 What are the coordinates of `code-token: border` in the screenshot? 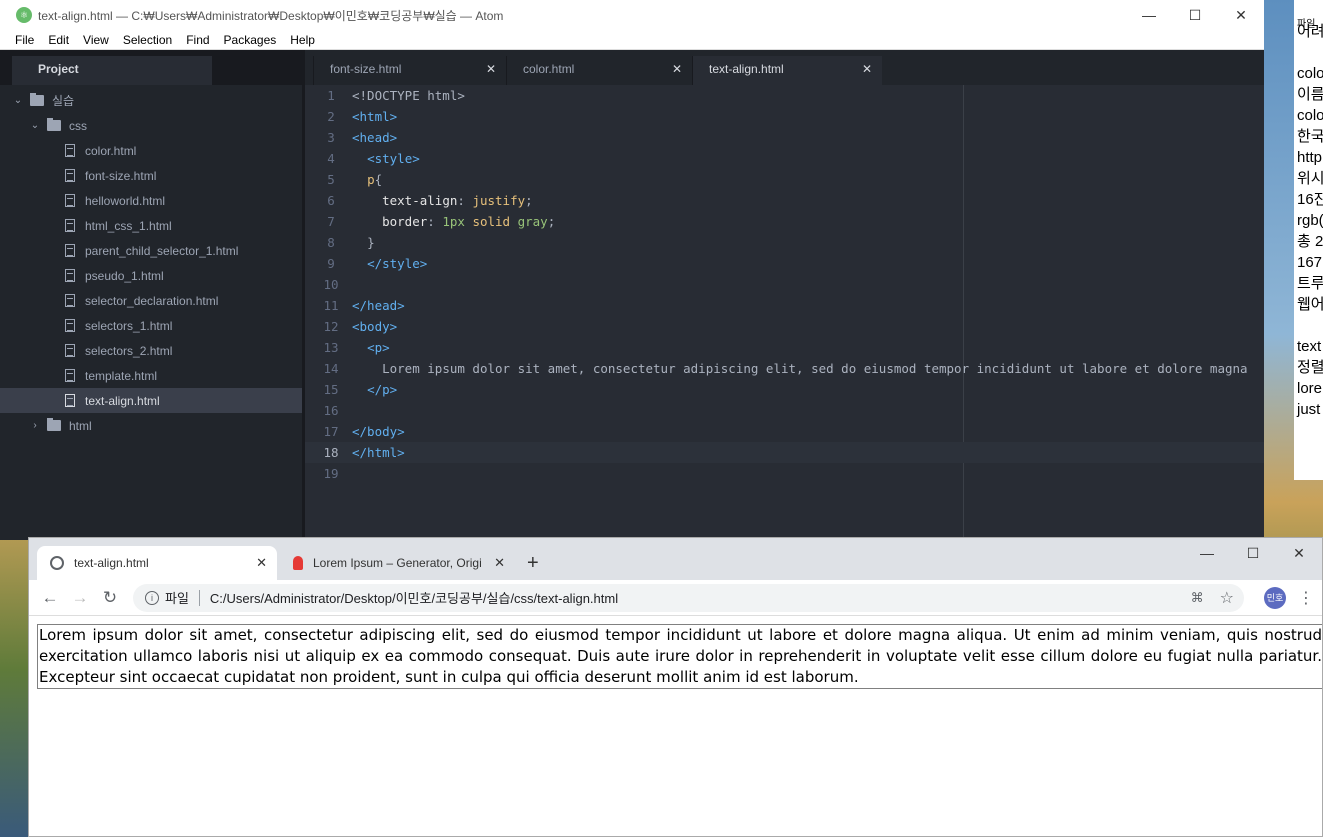 It's located at (405, 221).